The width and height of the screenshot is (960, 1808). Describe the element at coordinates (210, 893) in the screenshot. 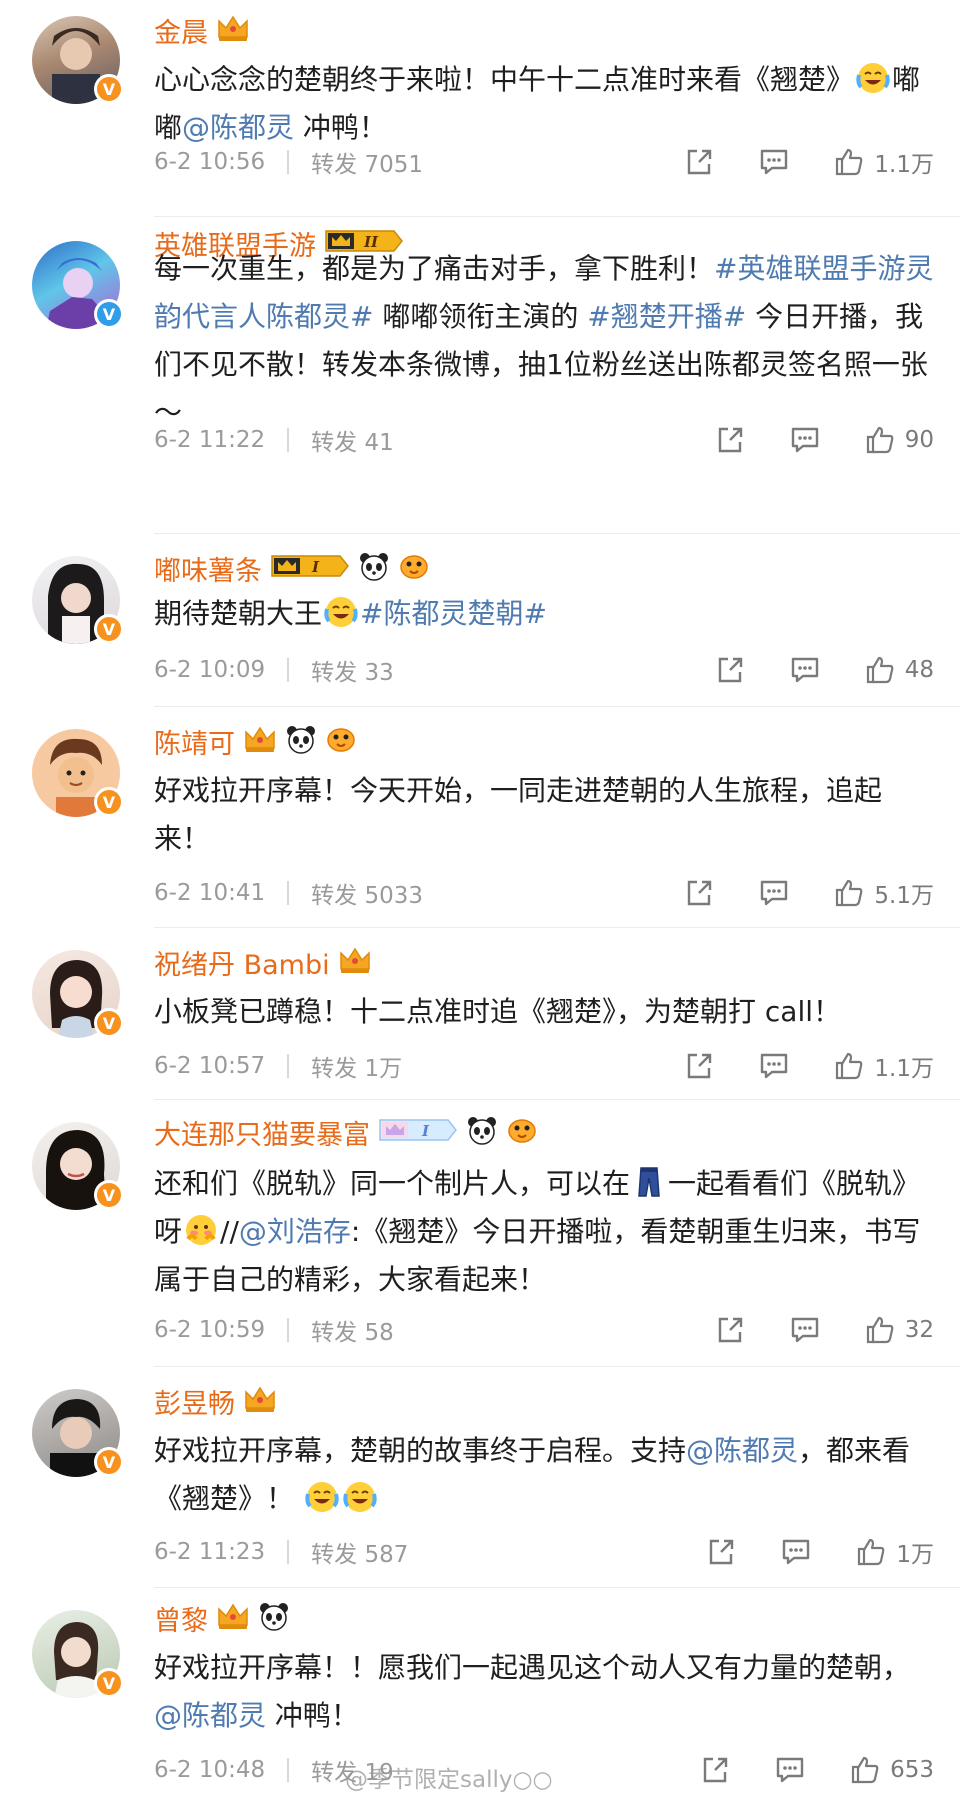

I see `post-time: 6-2 10:41` at that location.